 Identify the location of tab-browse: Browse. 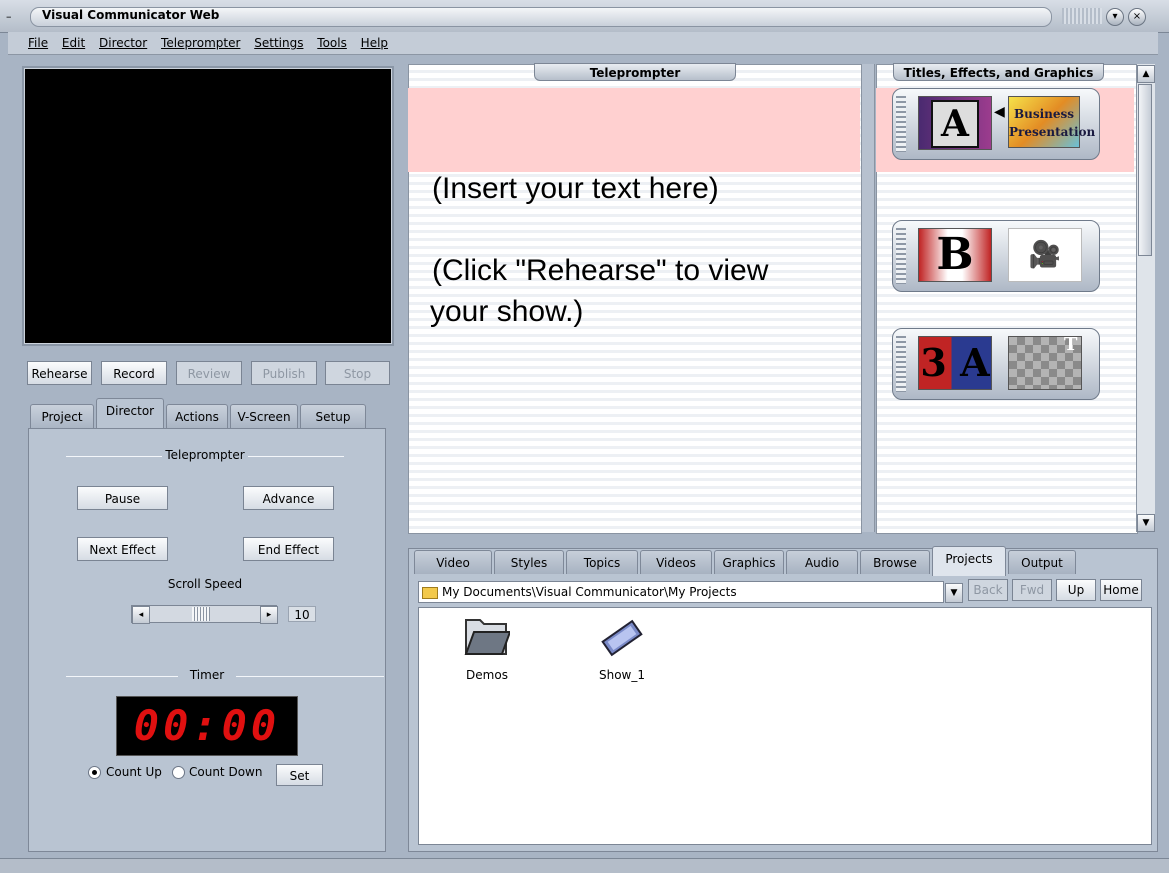
(895, 562).